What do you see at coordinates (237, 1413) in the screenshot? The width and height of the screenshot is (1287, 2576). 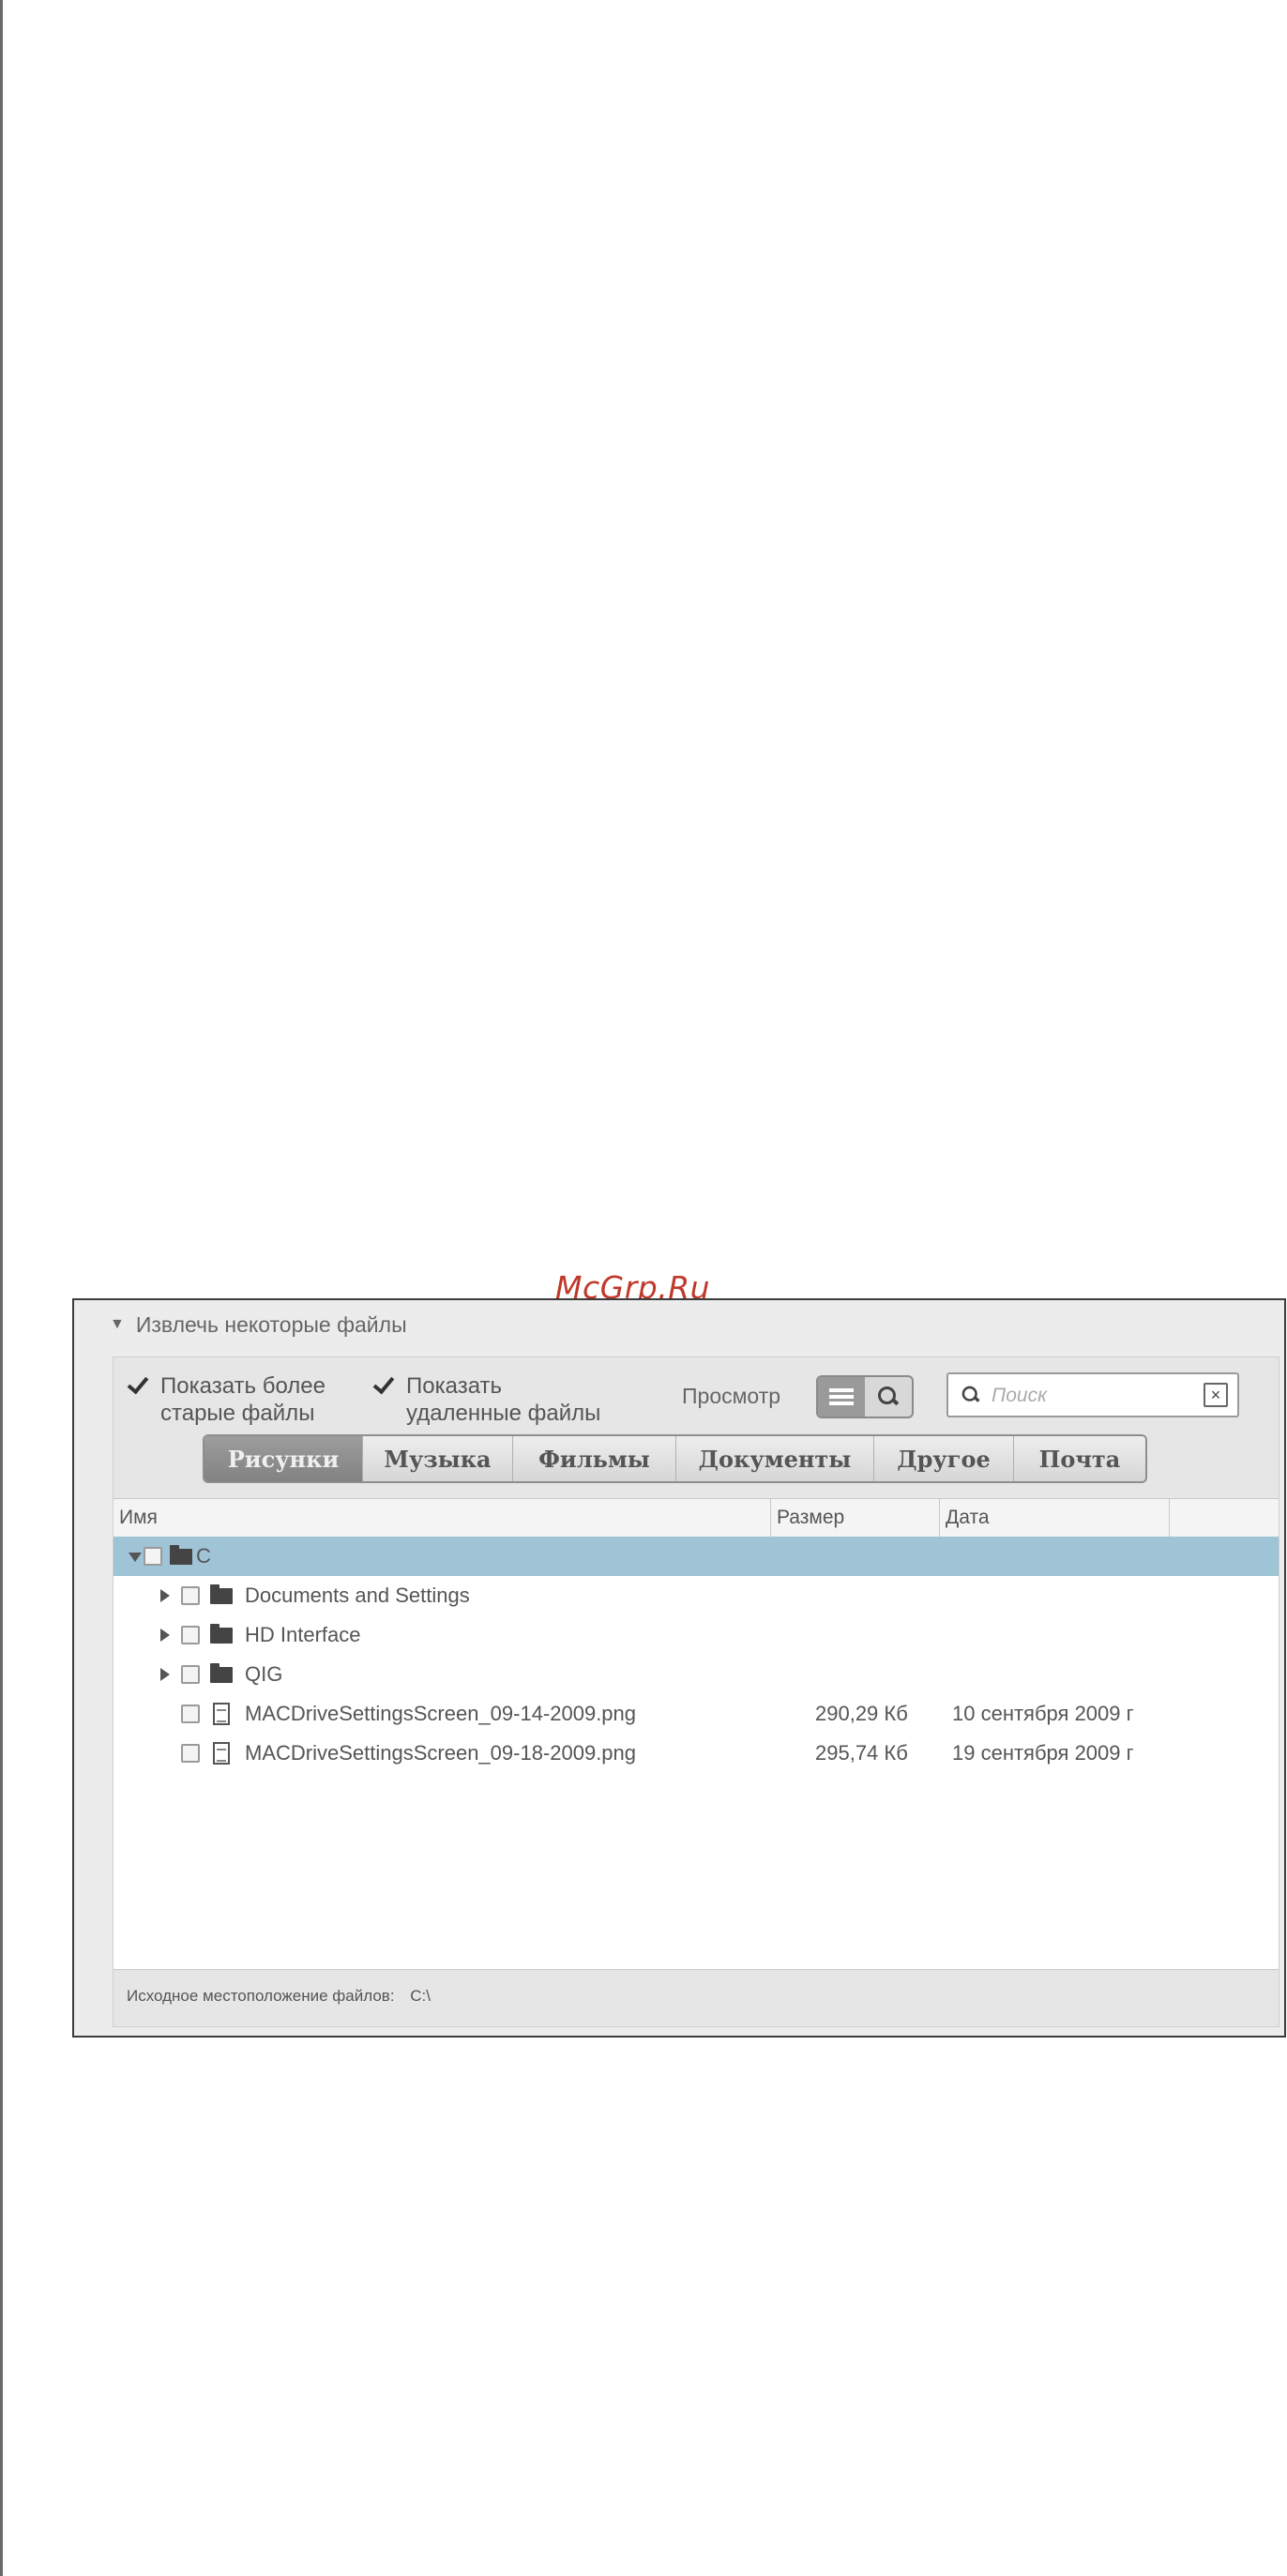 I see `show-older-files-label-line2: старые файлы` at bounding box center [237, 1413].